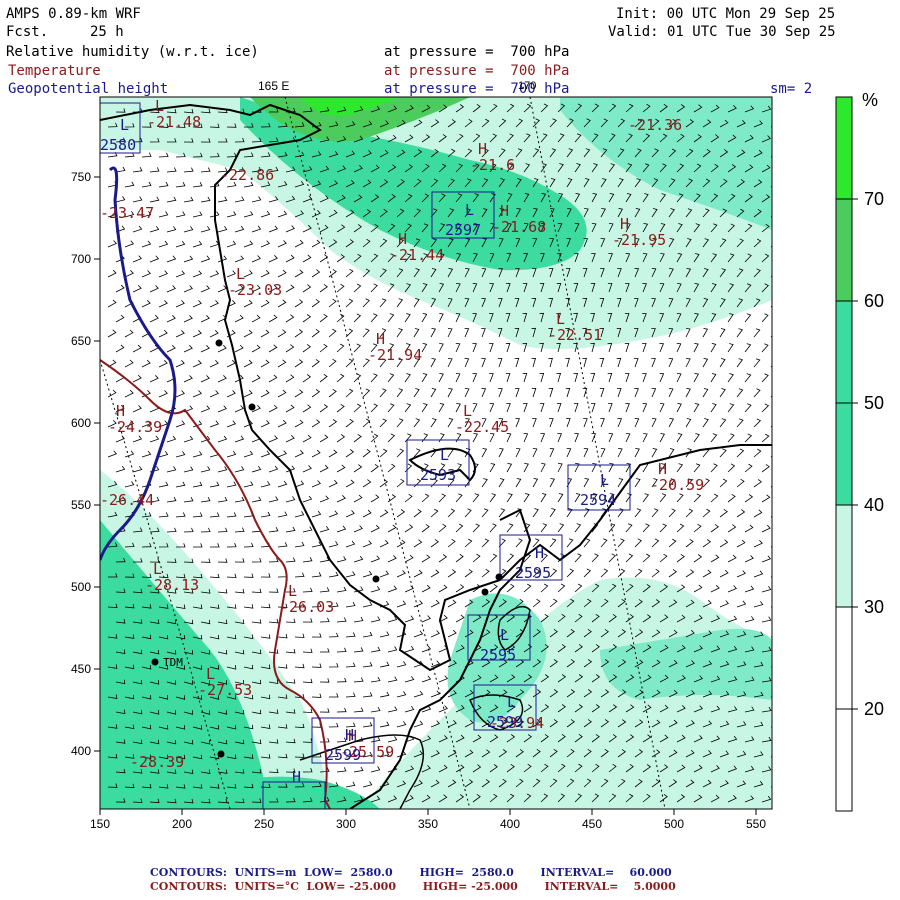 The height and width of the screenshot is (900, 900). What do you see at coordinates (874, 607) in the screenshot?
I see `colorbar-label: 30` at bounding box center [874, 607].